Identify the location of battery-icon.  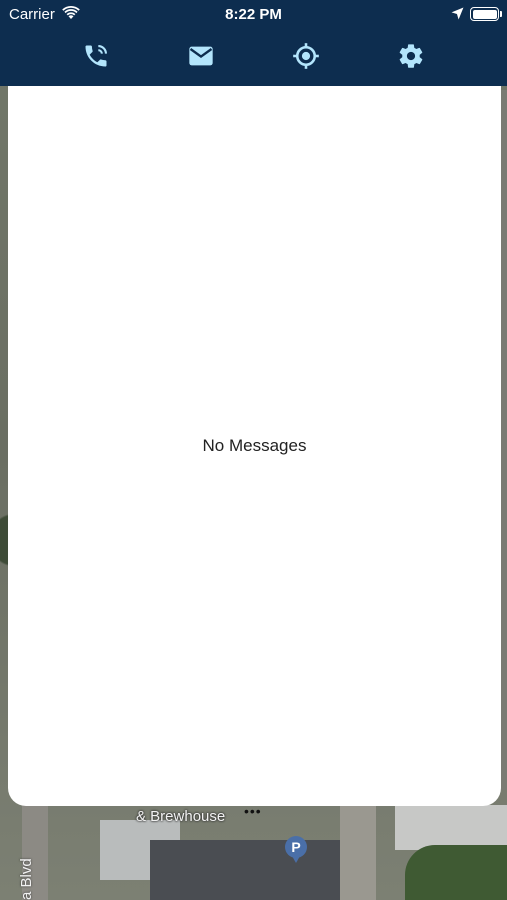
(484, 14).